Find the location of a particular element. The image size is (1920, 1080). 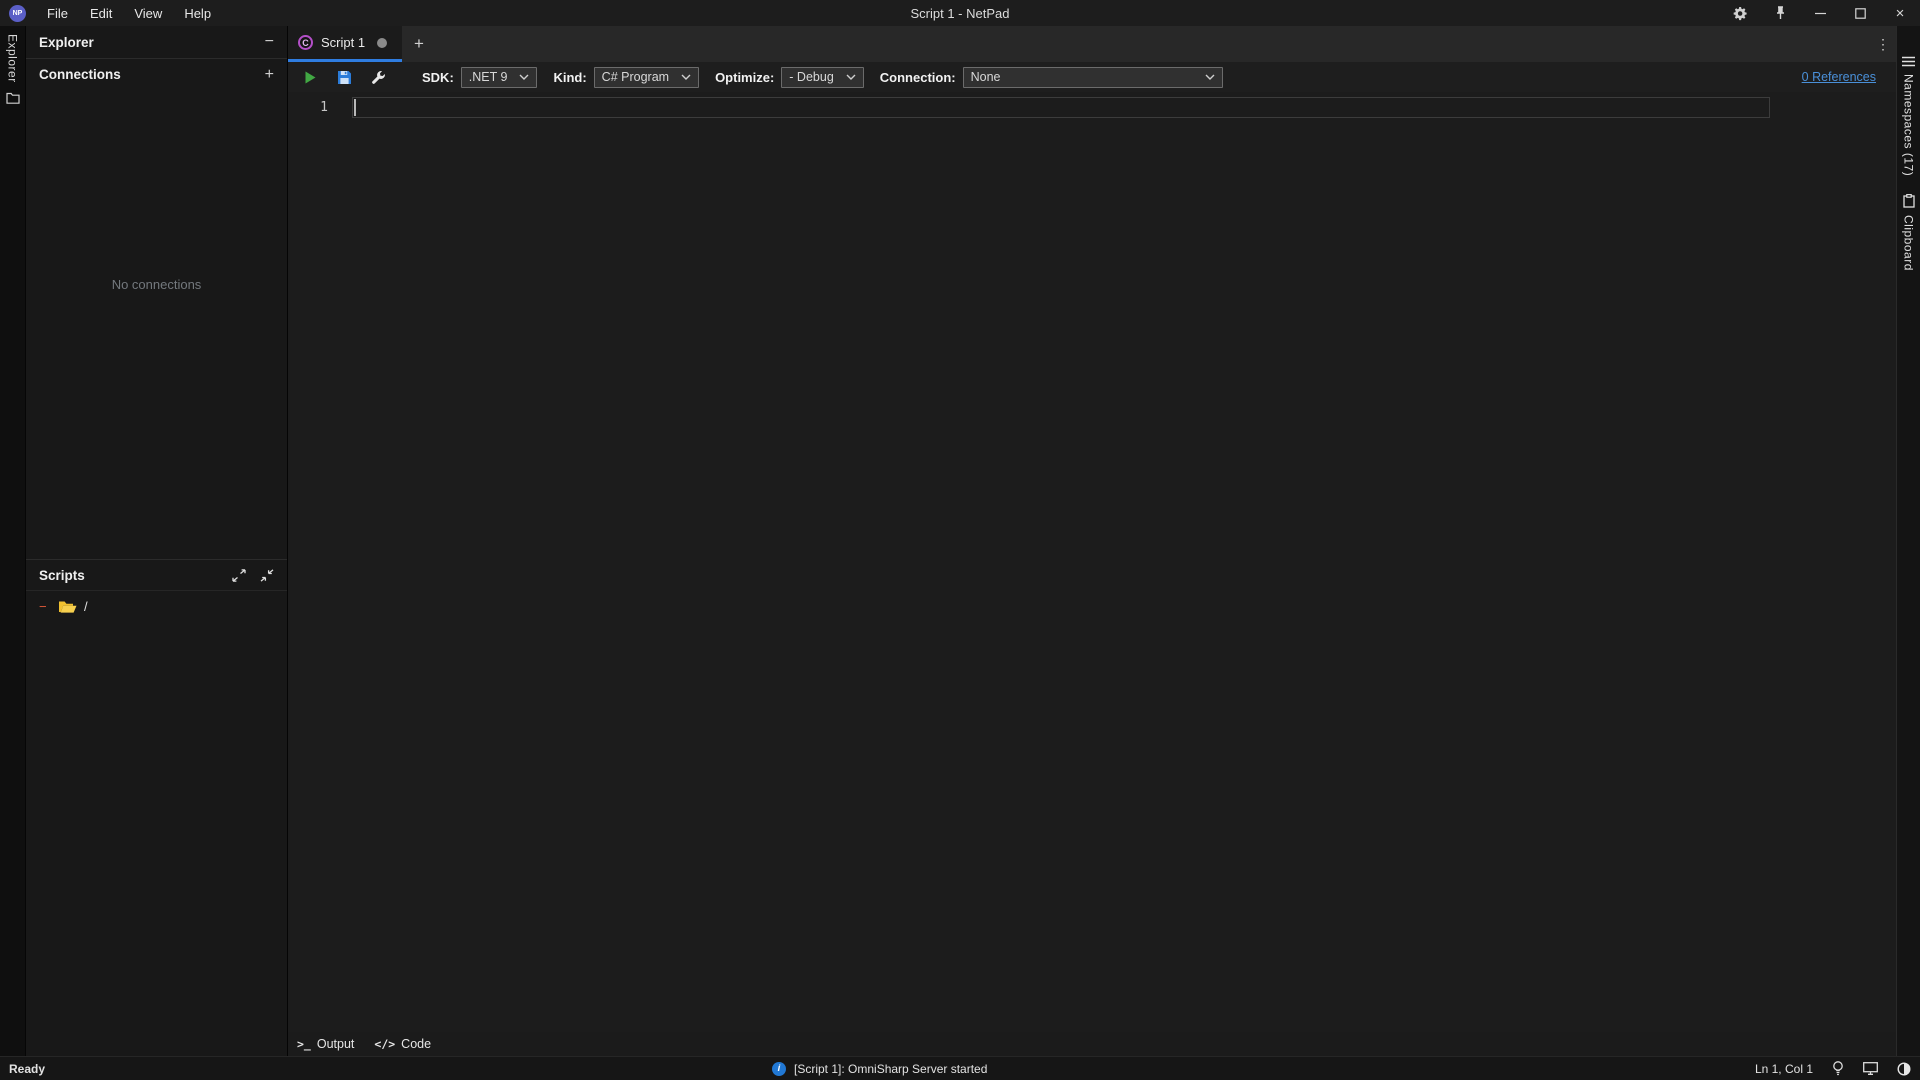

kind-value: C# Program is located at coordinates (635, 77).